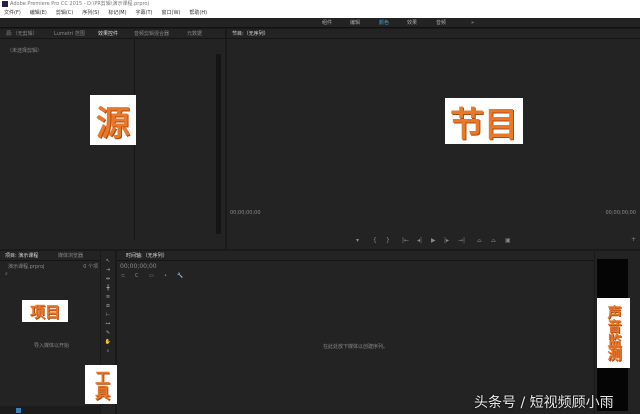 Image resolution: width=640 pixels, height=414 pixels. Describe the element at coordinates (108, 261) in the screenshot. I see `selection-tool-icon: ↖` at that location.